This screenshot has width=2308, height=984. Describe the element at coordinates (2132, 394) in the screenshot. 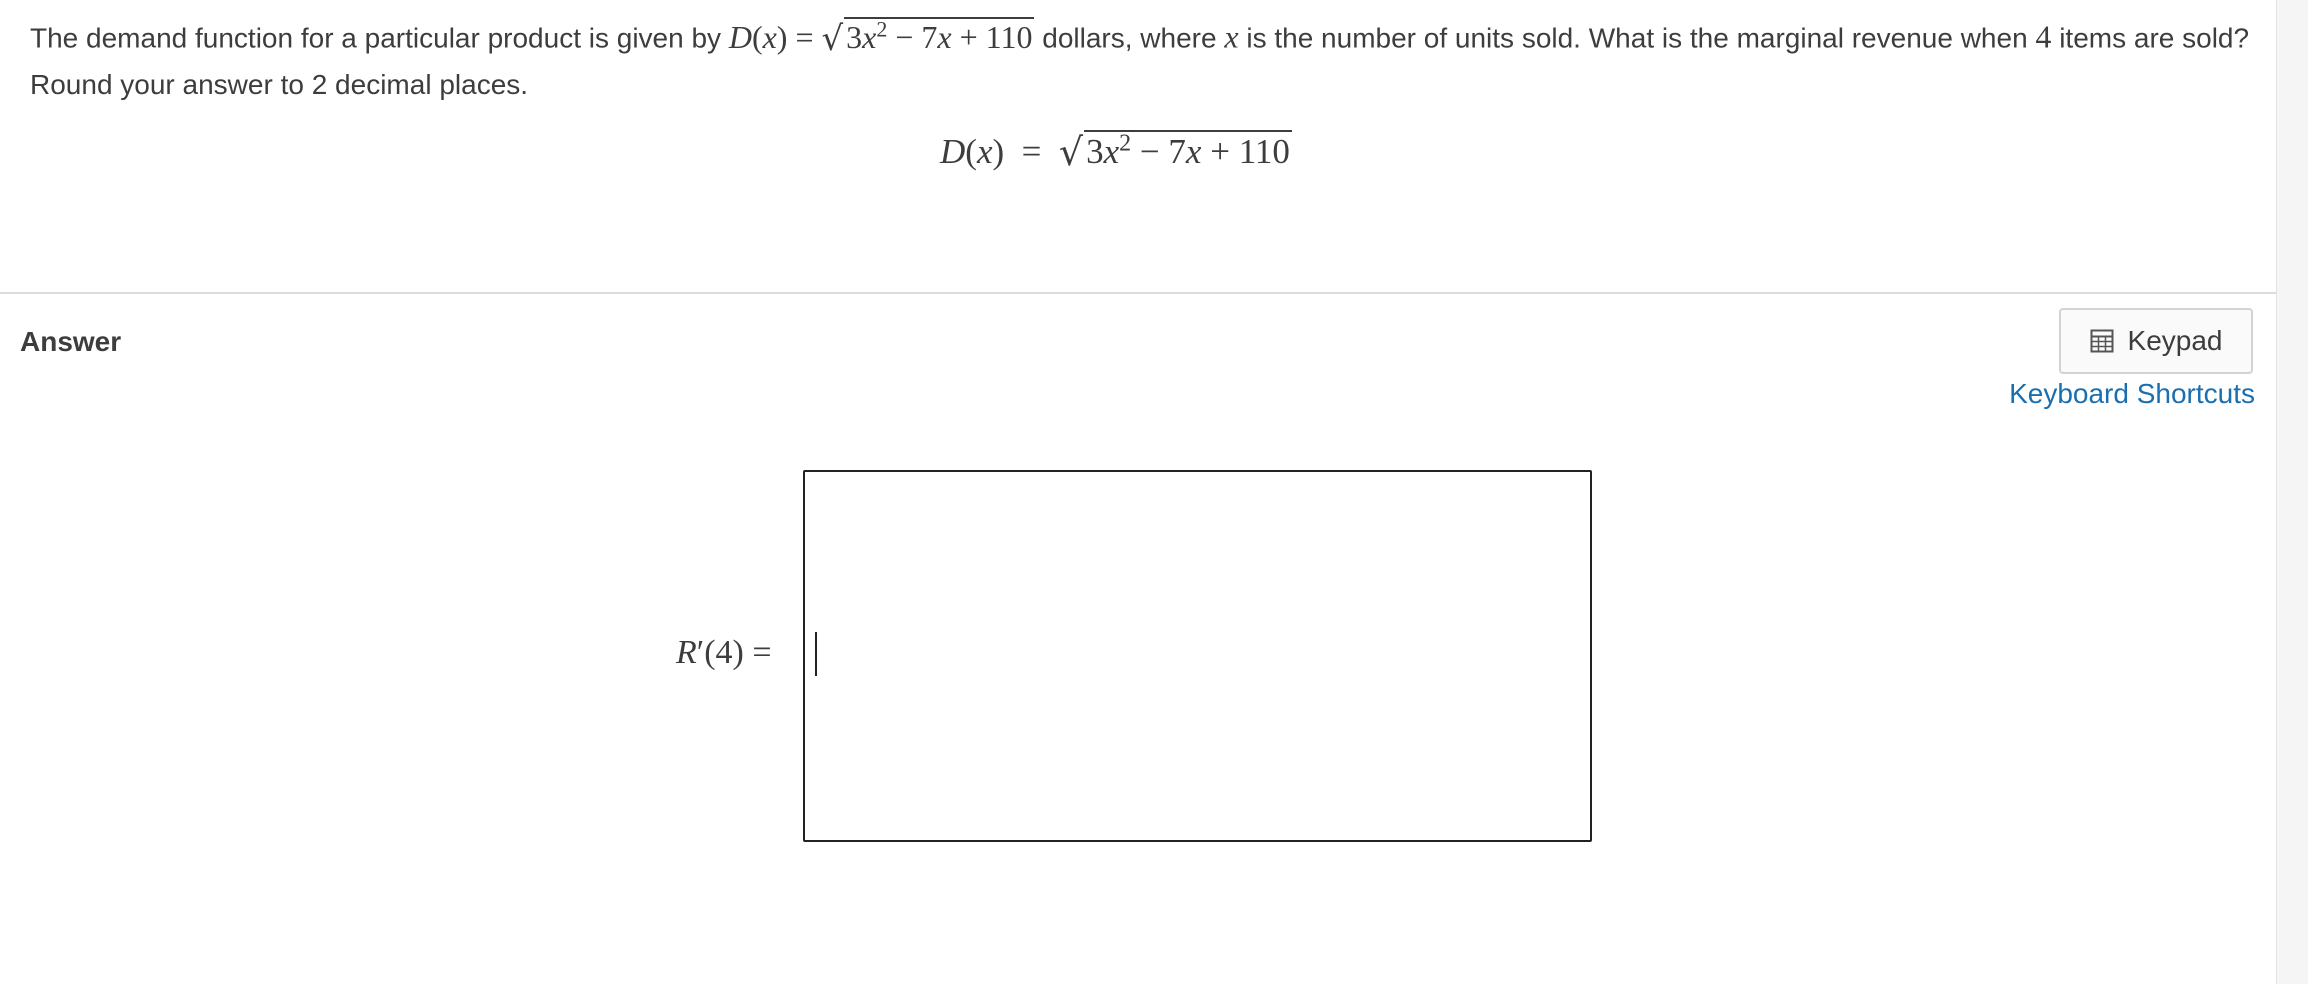

I see `keyboard-shortcuts-link: Keyboard Shortcuts` at that location.